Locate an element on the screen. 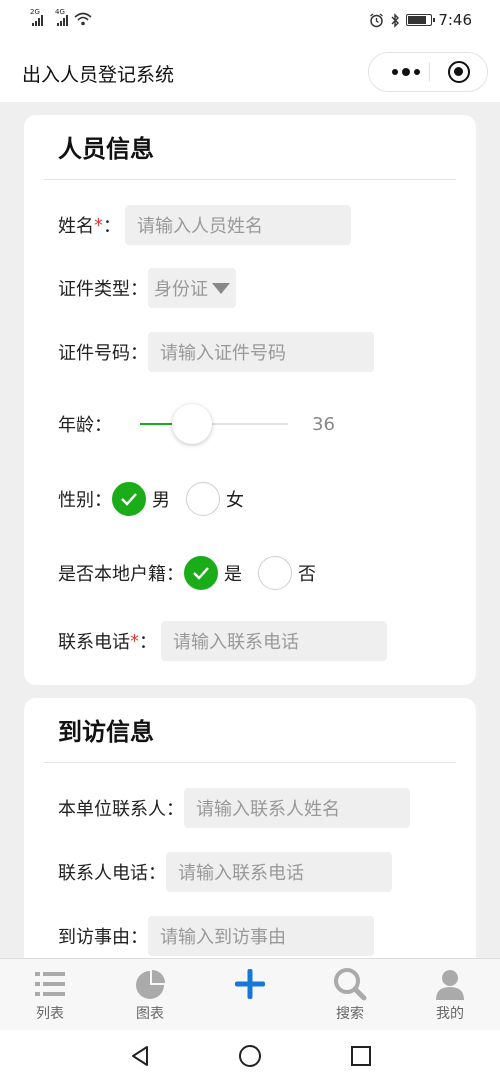 Image resolution: width=500 pixels, height=1083 pixels. phone-input: 请输入联系电话 is located at coordinates (274, 641).